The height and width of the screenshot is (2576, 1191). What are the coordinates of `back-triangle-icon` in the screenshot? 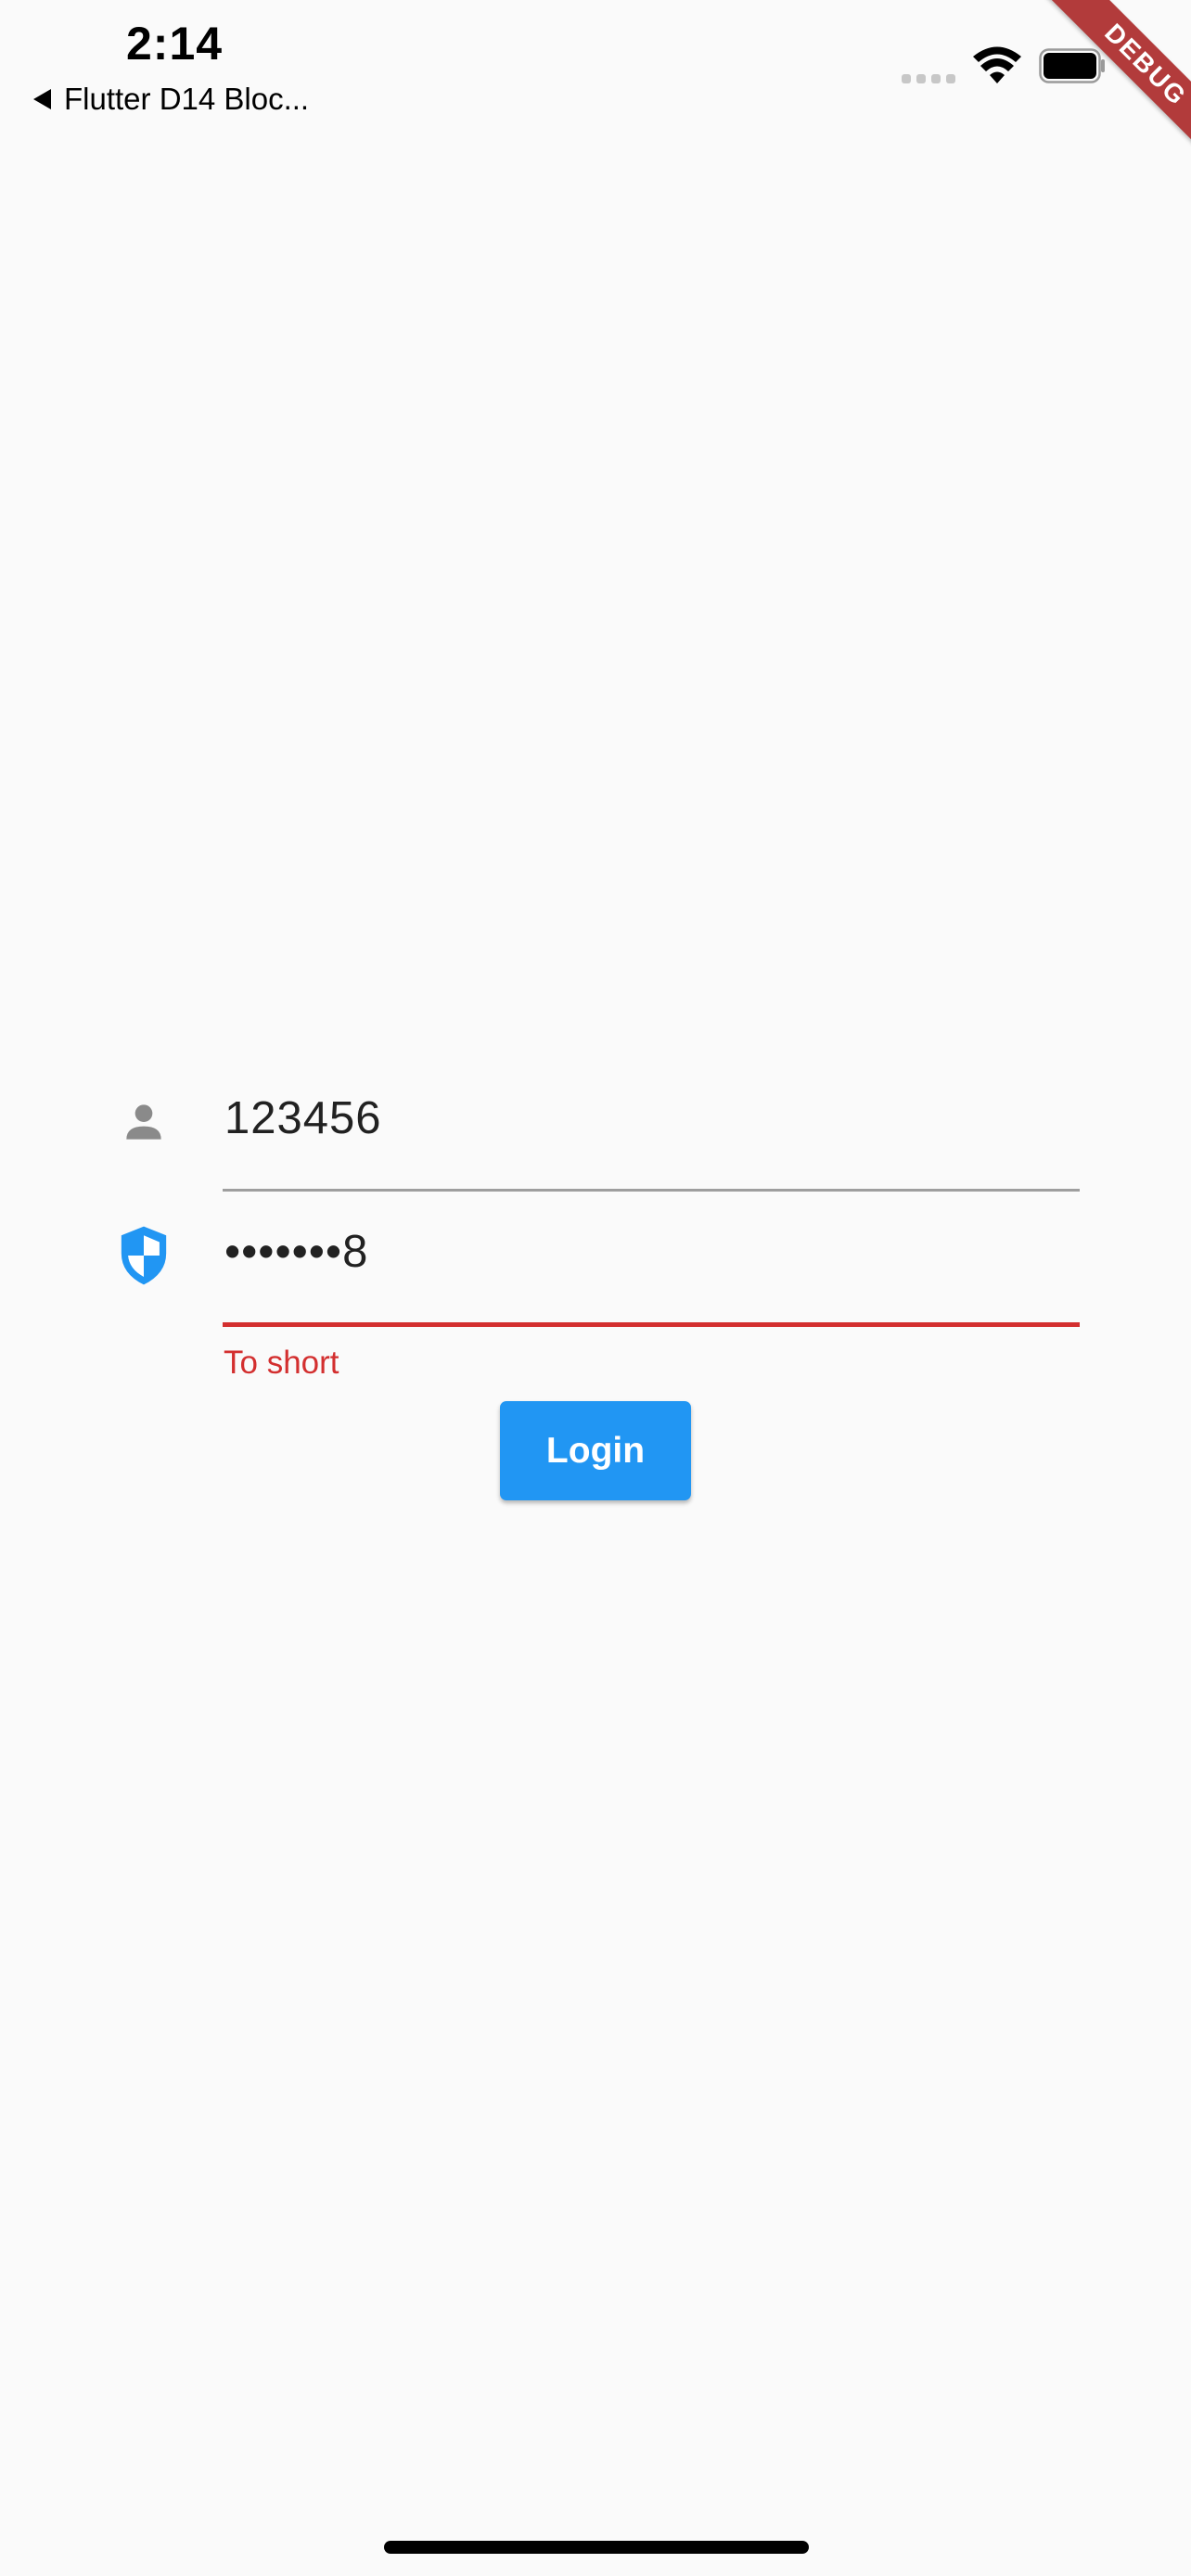 It's located at (42, 99).